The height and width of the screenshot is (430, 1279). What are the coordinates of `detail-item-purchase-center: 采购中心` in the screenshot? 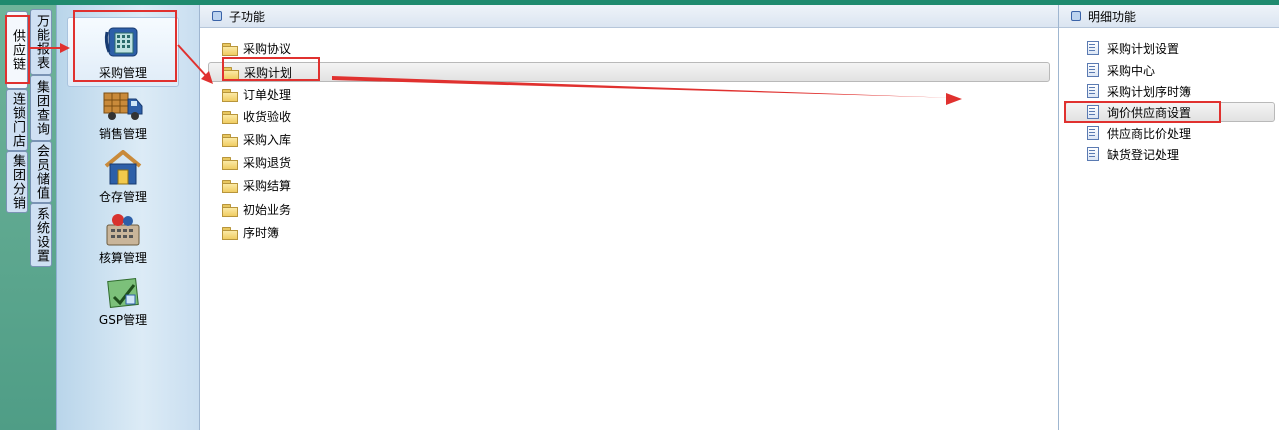 It's located at (1121, 70).